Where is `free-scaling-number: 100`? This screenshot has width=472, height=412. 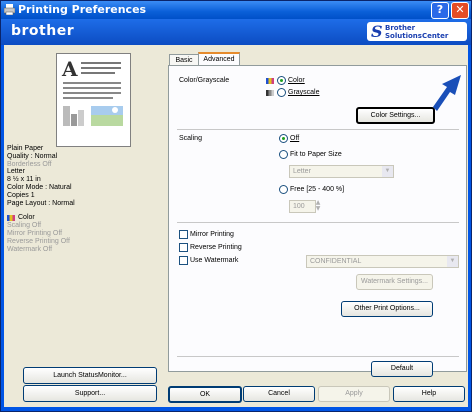
free-scaling-number: 100 is located at coordinates (299, 206).